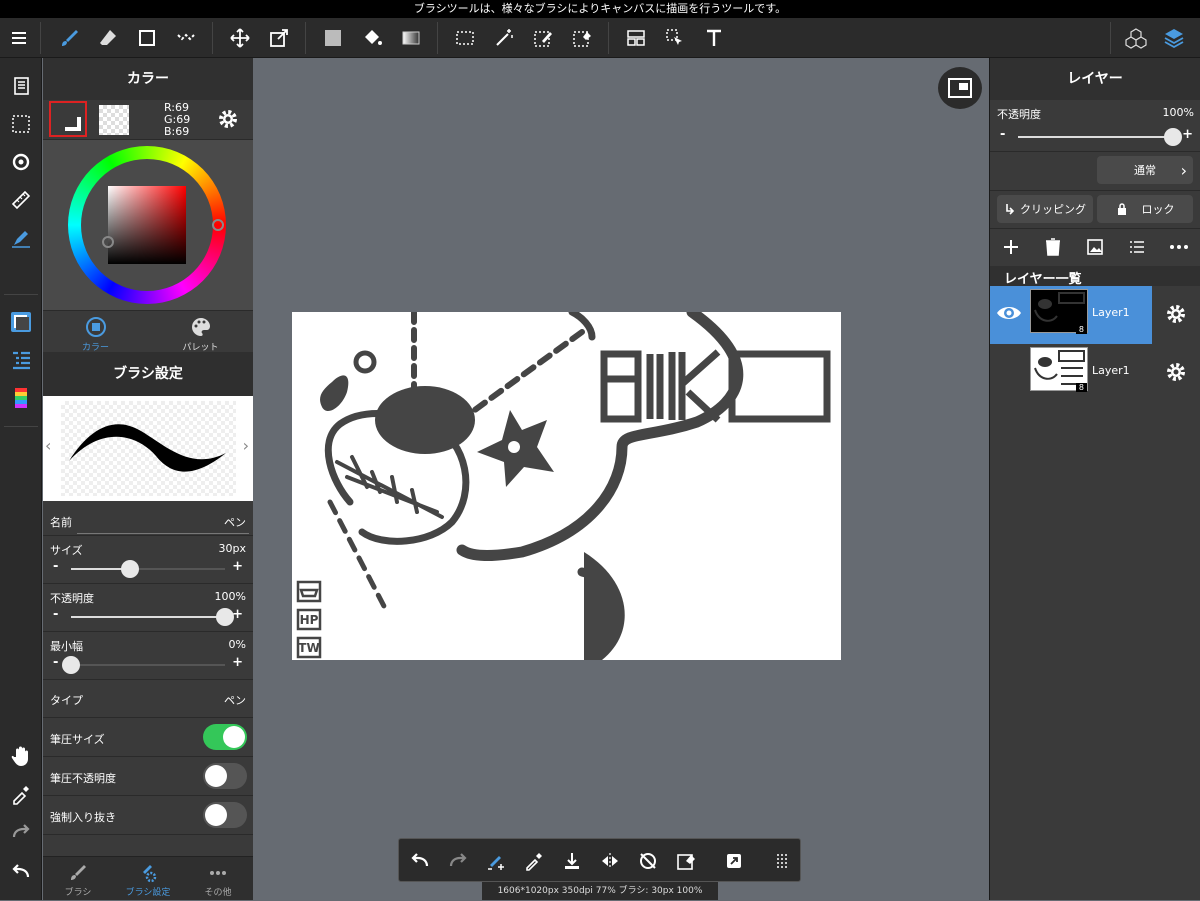 The height and width of the screenshot is (901, 1200). What do you see at coordinates (582, 38) in the screenshot?
I see `select-eraser-icon` at bounding box center [582, 38].